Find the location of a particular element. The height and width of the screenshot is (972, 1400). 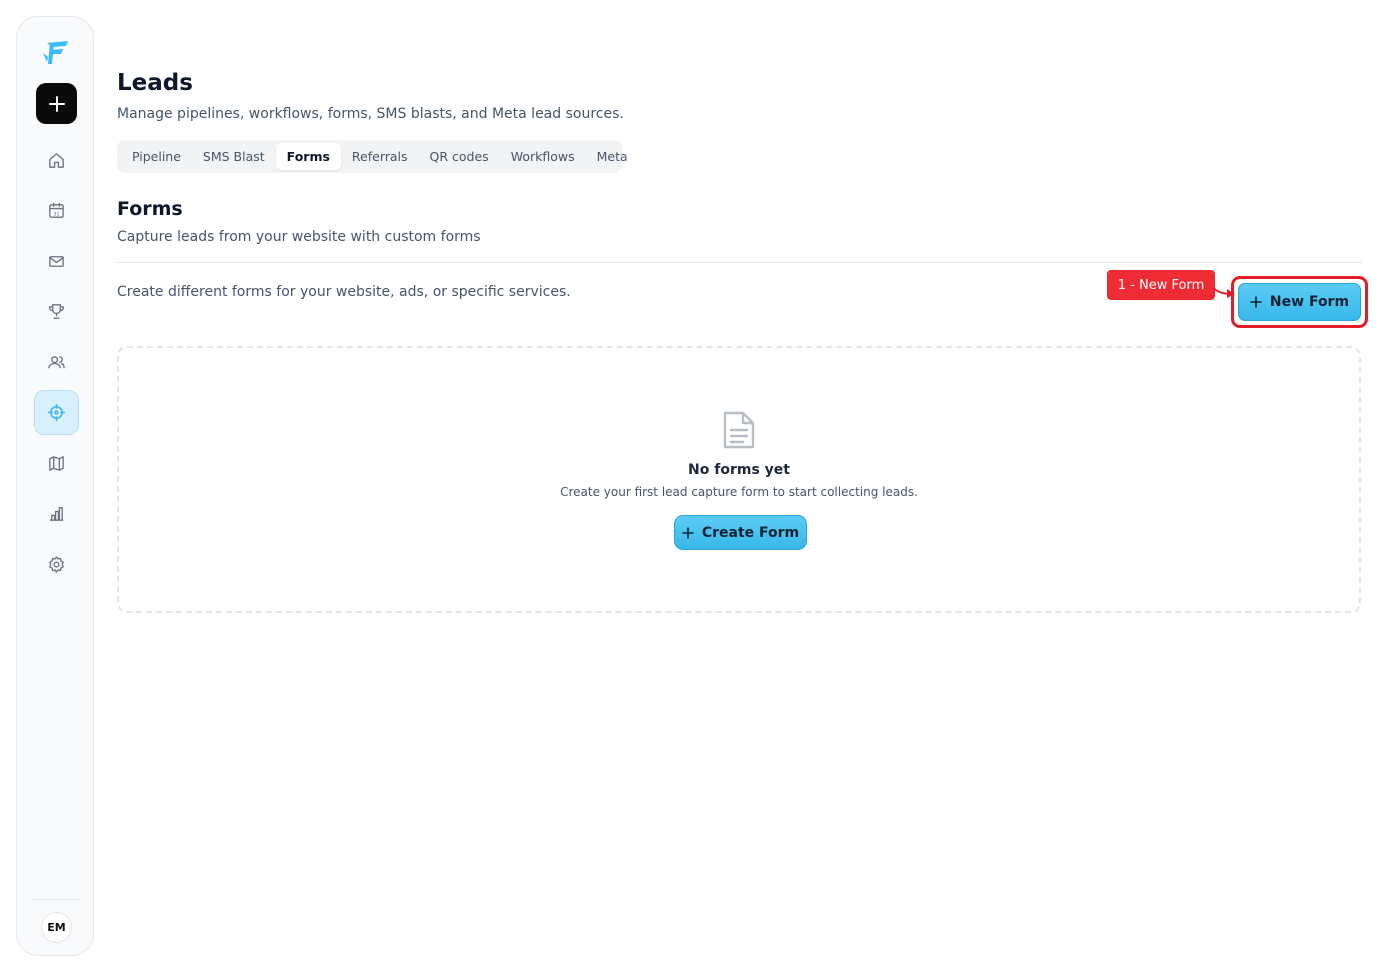

mail-icon is located at coordinates (56, 261).